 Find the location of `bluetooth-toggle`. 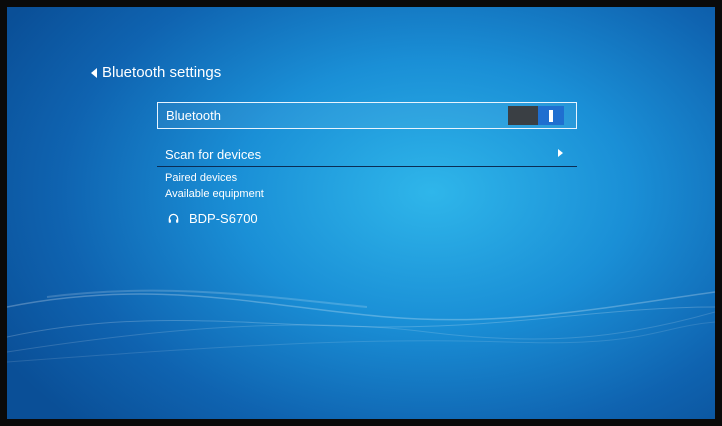

bluetooth-toggle is located at coordinates (536, 115).